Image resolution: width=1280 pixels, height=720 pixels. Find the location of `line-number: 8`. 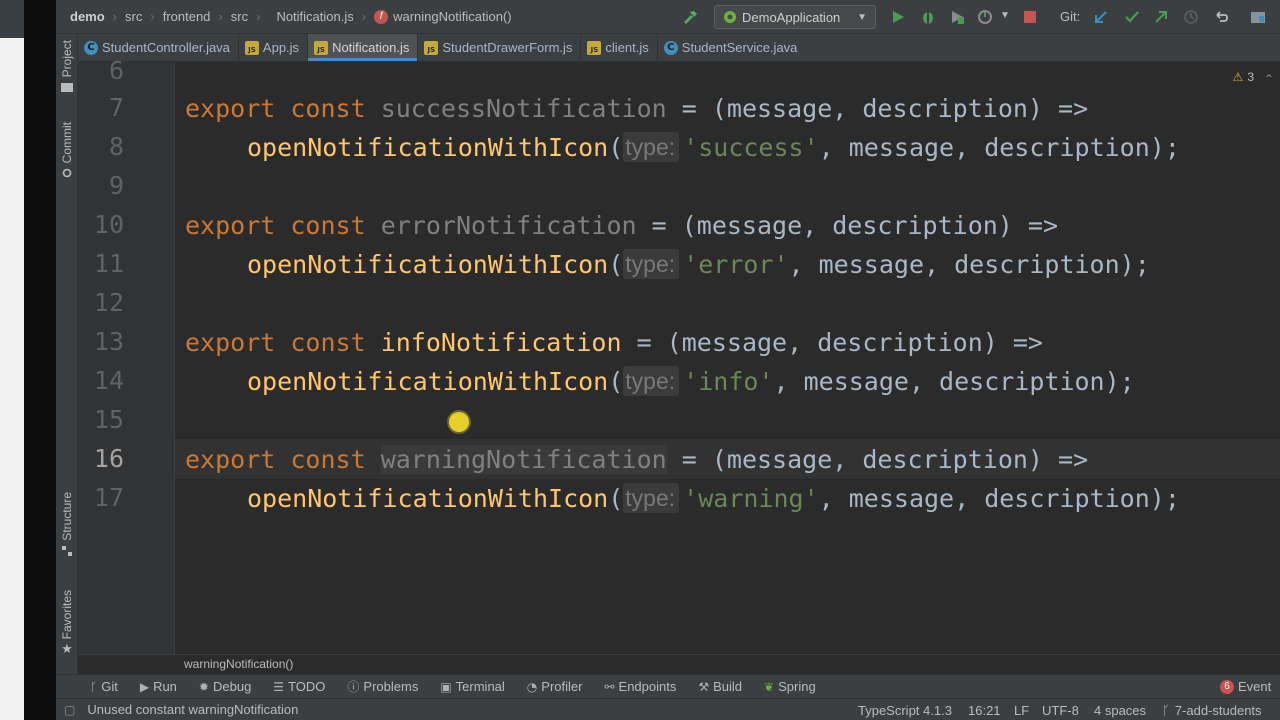

line-number: 8 is located at coordinates (116, 146).